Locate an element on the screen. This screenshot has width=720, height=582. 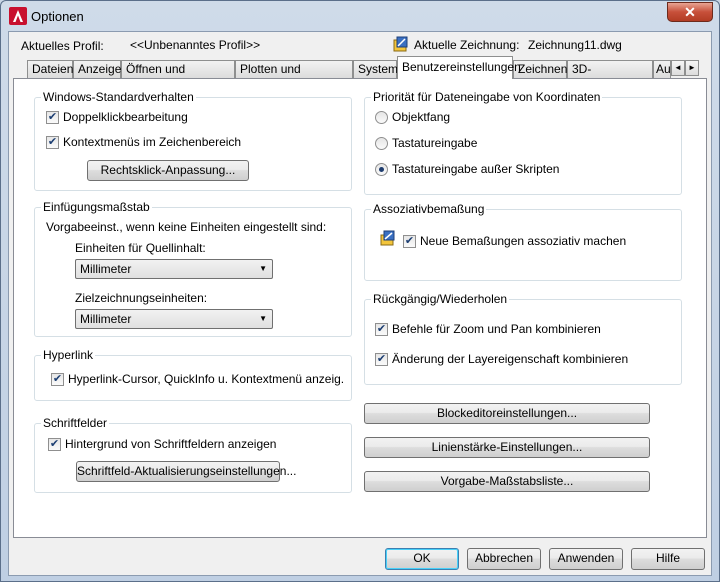
autocad-logo-icon is located at coordinates (18, 16).